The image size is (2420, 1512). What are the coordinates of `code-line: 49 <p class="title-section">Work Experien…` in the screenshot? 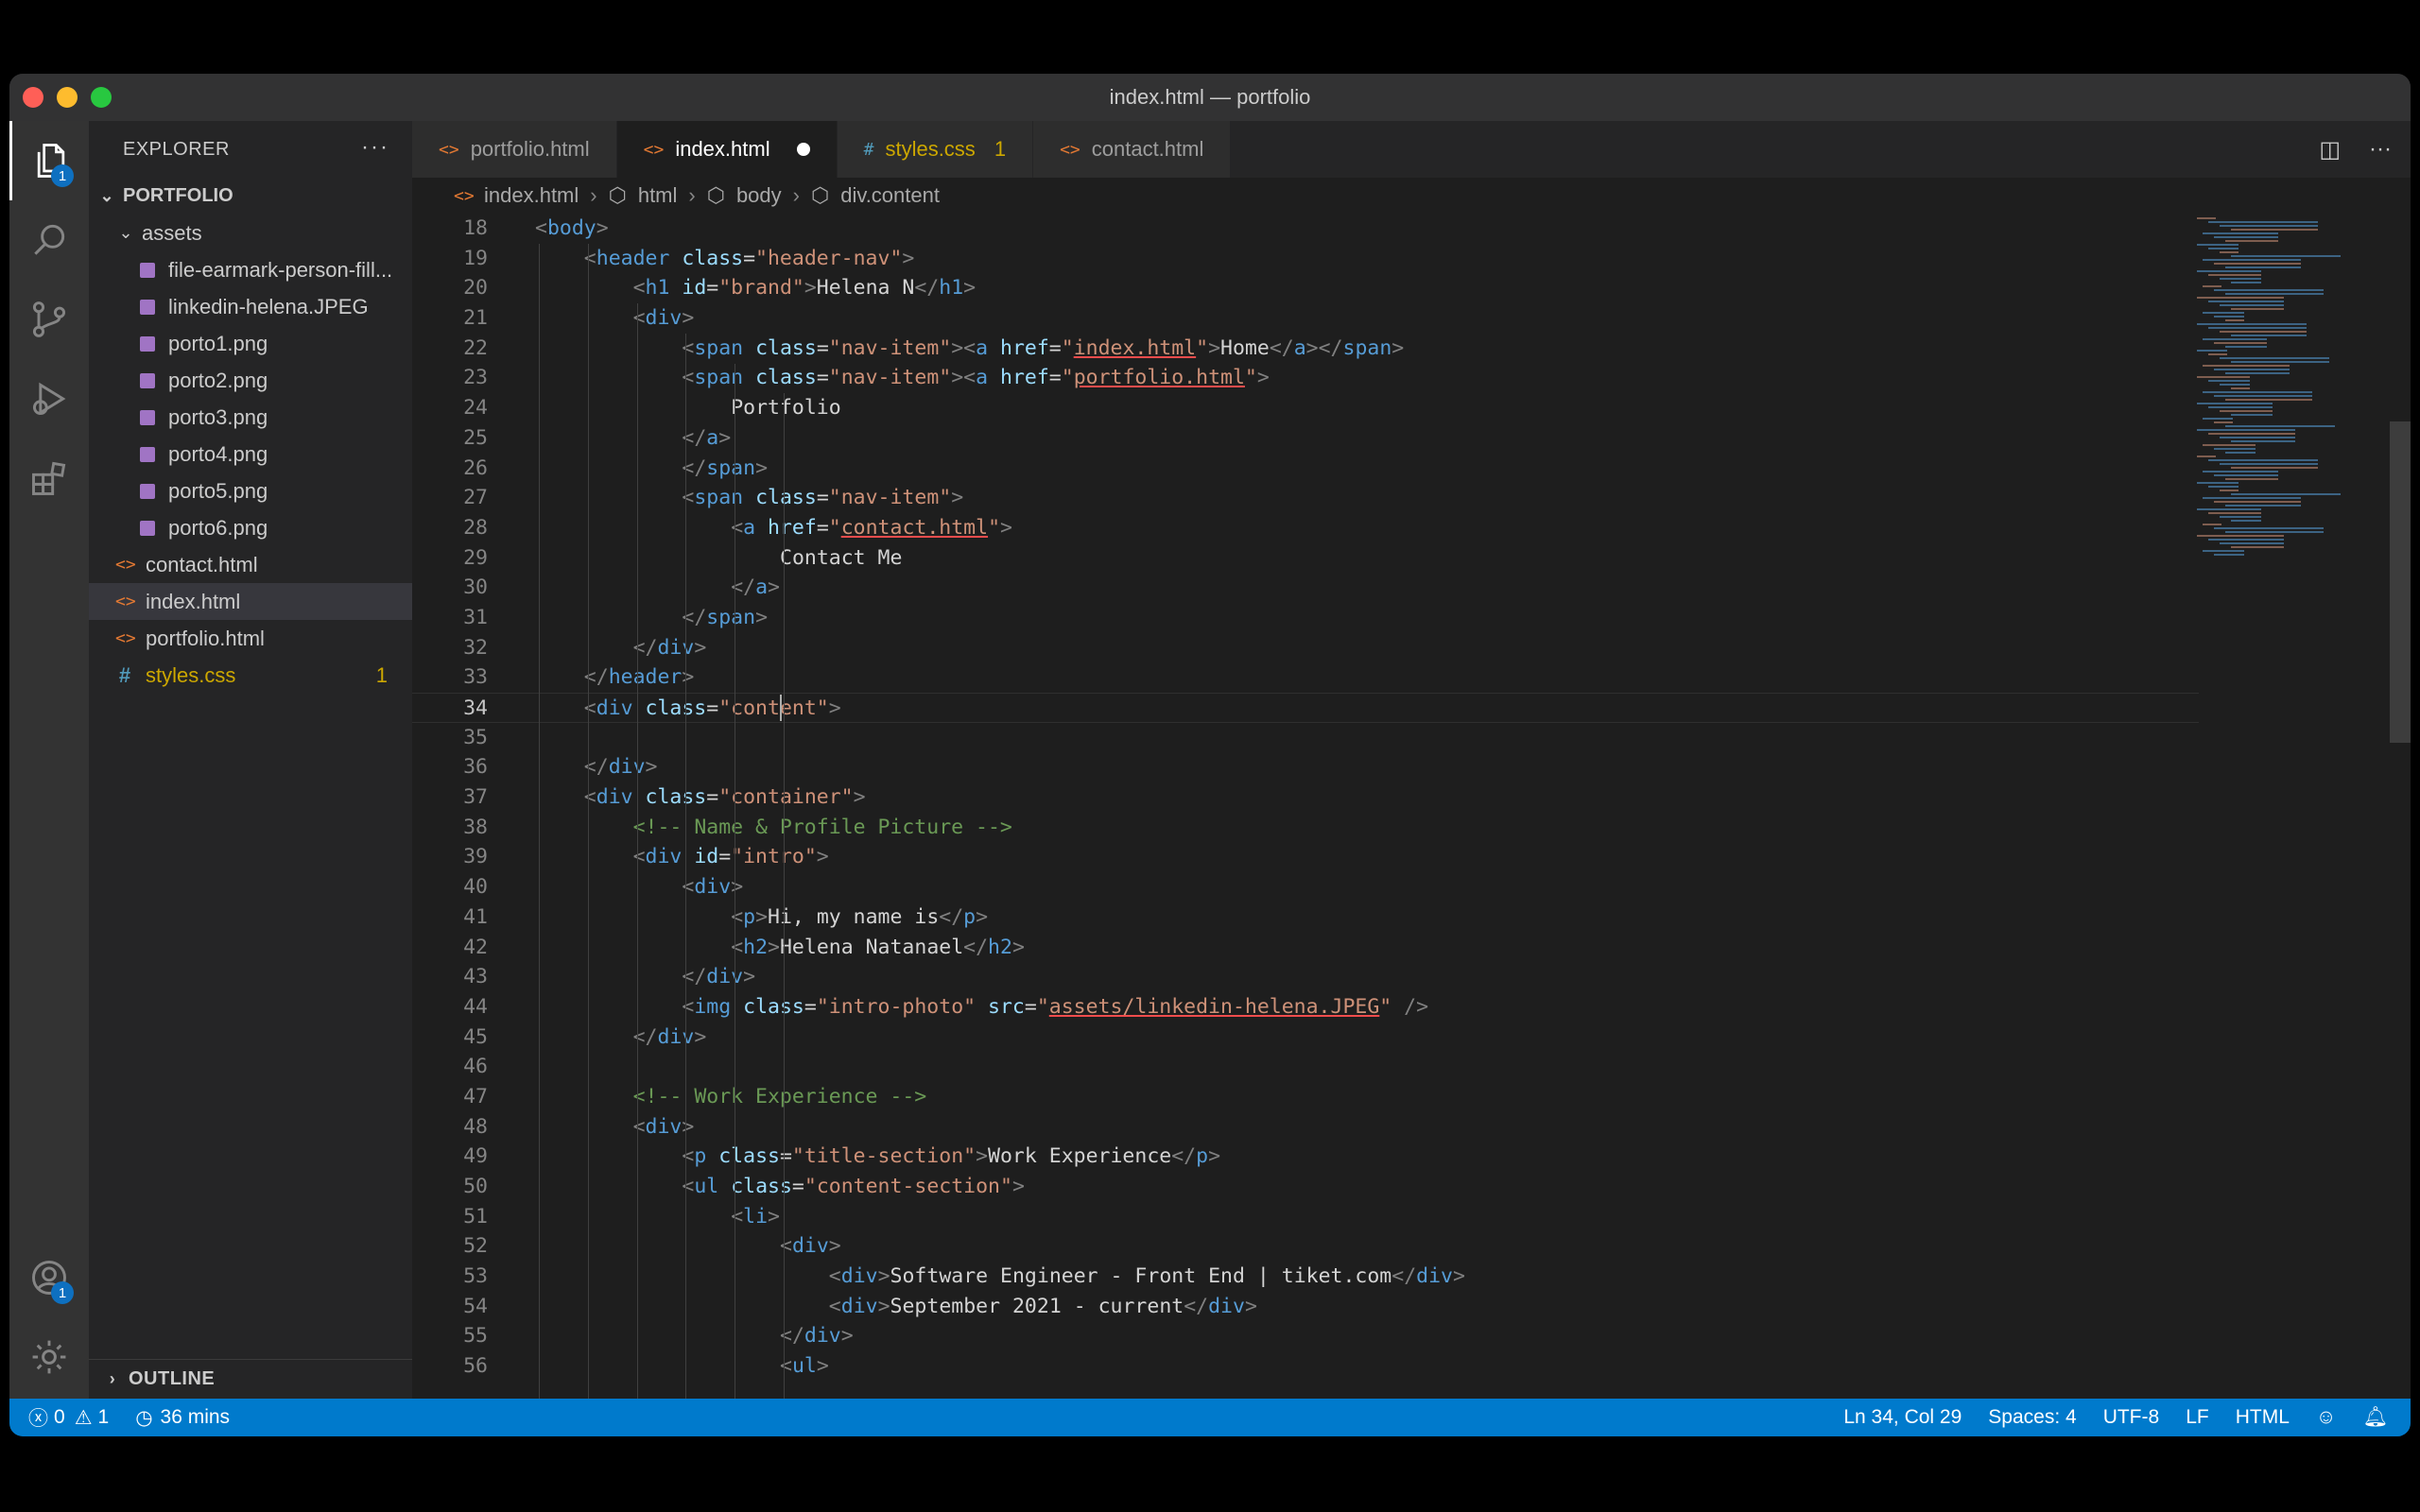 It's located at (1305, 1157).